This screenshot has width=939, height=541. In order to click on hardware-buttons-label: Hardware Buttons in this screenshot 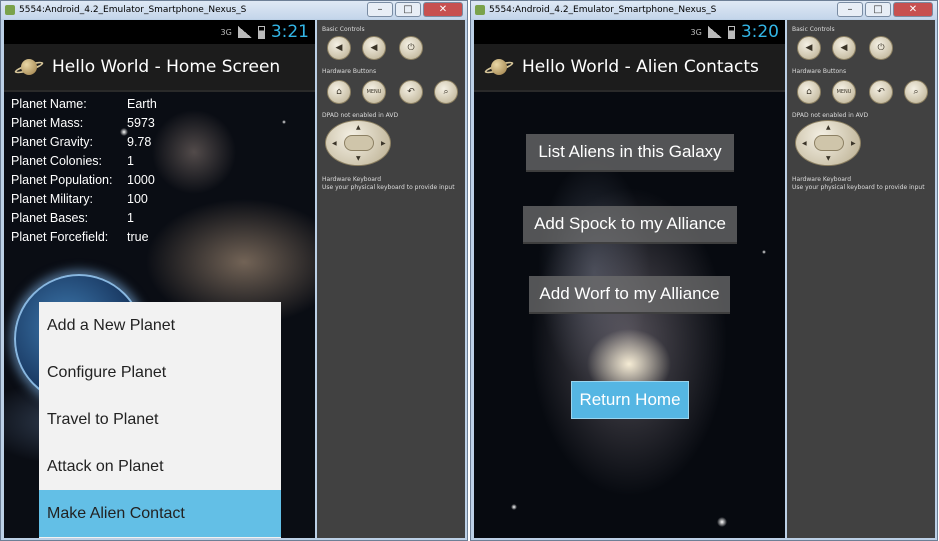, I will do `click(819, 71)`.